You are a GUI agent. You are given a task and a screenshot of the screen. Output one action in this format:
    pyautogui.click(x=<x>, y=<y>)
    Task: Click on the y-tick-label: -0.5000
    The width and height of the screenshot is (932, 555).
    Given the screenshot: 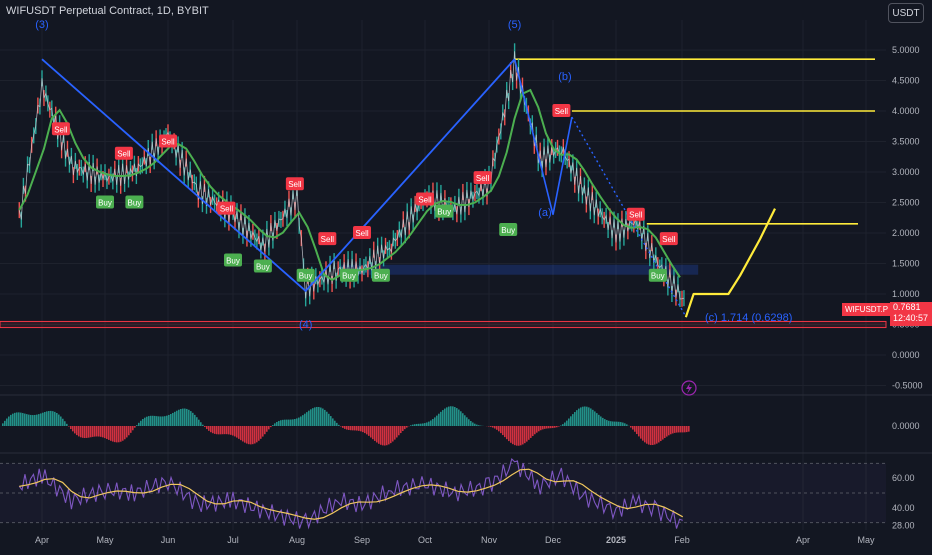 What is the action you would take?
    pyautogui.click(x=907, y=386)
    